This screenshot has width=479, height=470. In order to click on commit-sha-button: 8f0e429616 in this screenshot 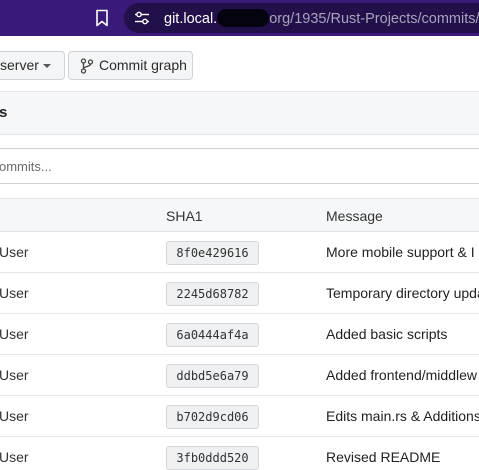, I will do `click(212, 253)`.